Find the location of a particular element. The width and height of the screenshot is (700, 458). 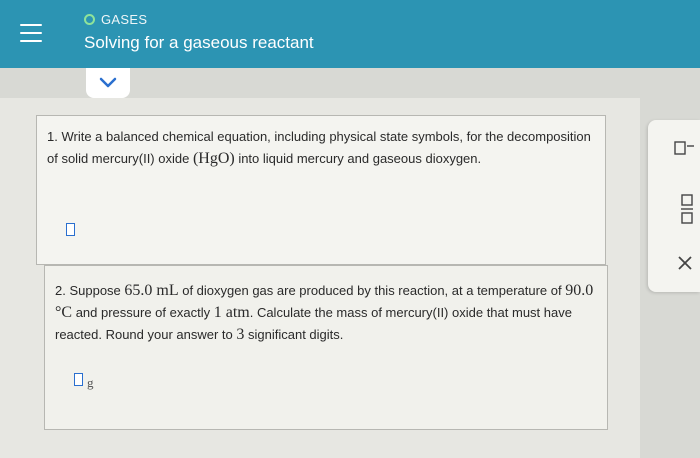

topic-status-circle-icon is located at coordinates (89, 19).